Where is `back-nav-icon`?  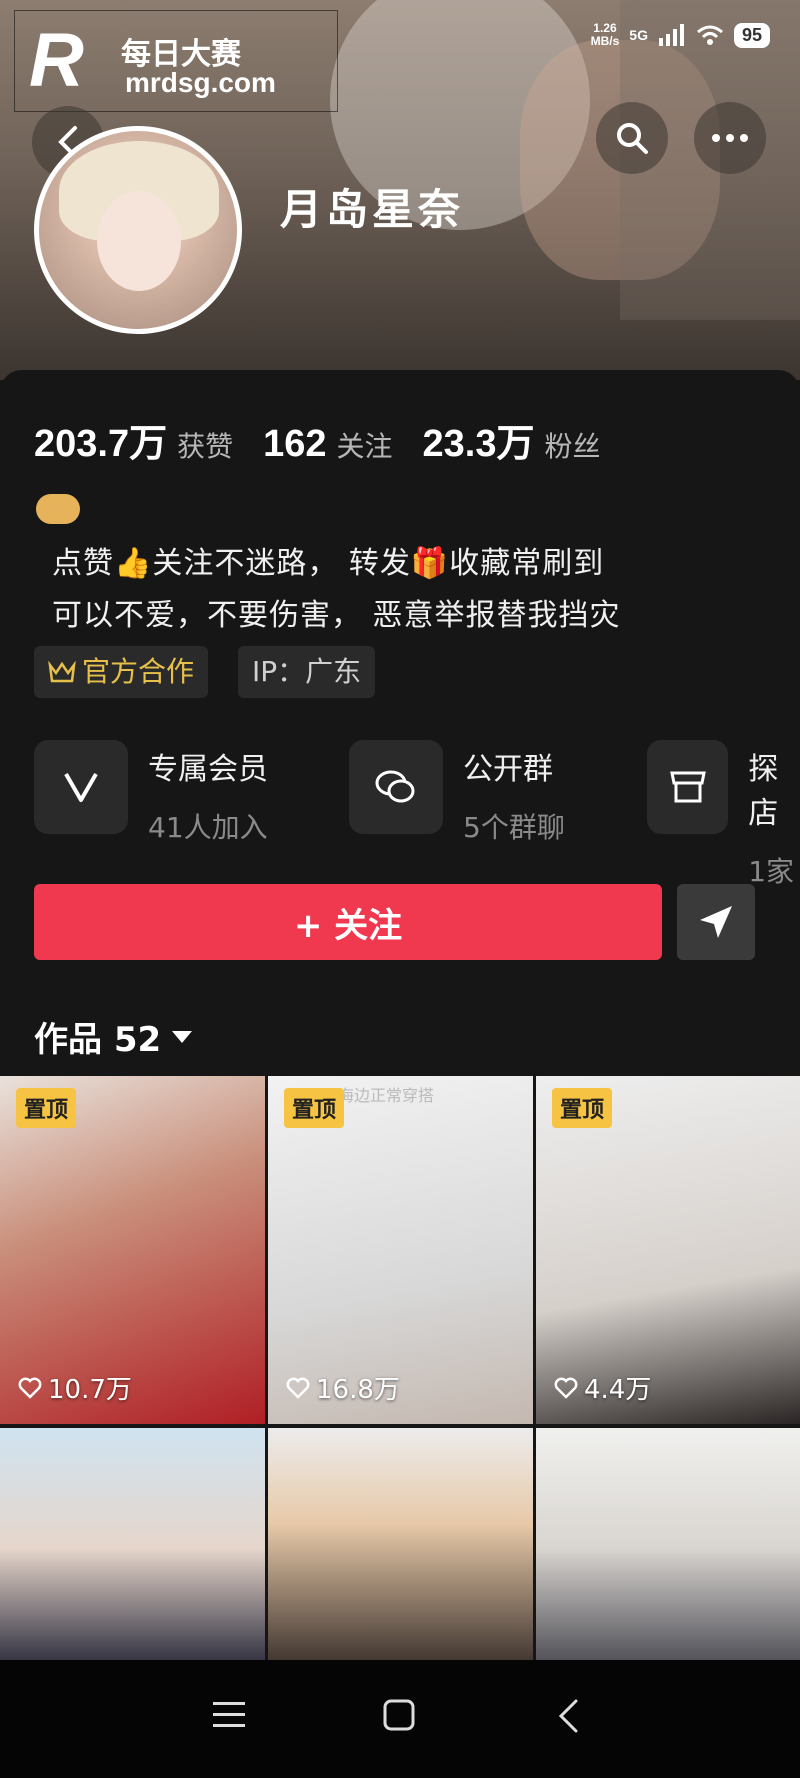
back-nav-icon is located at coordinates (568, 1716).